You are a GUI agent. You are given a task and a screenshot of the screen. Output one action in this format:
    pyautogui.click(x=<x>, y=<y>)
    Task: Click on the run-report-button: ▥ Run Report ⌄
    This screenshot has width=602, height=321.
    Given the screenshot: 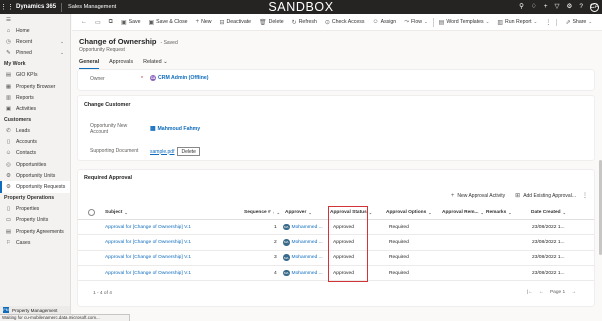 What is the action you would take?
    pyautogui.click(x=517, y=22)
    